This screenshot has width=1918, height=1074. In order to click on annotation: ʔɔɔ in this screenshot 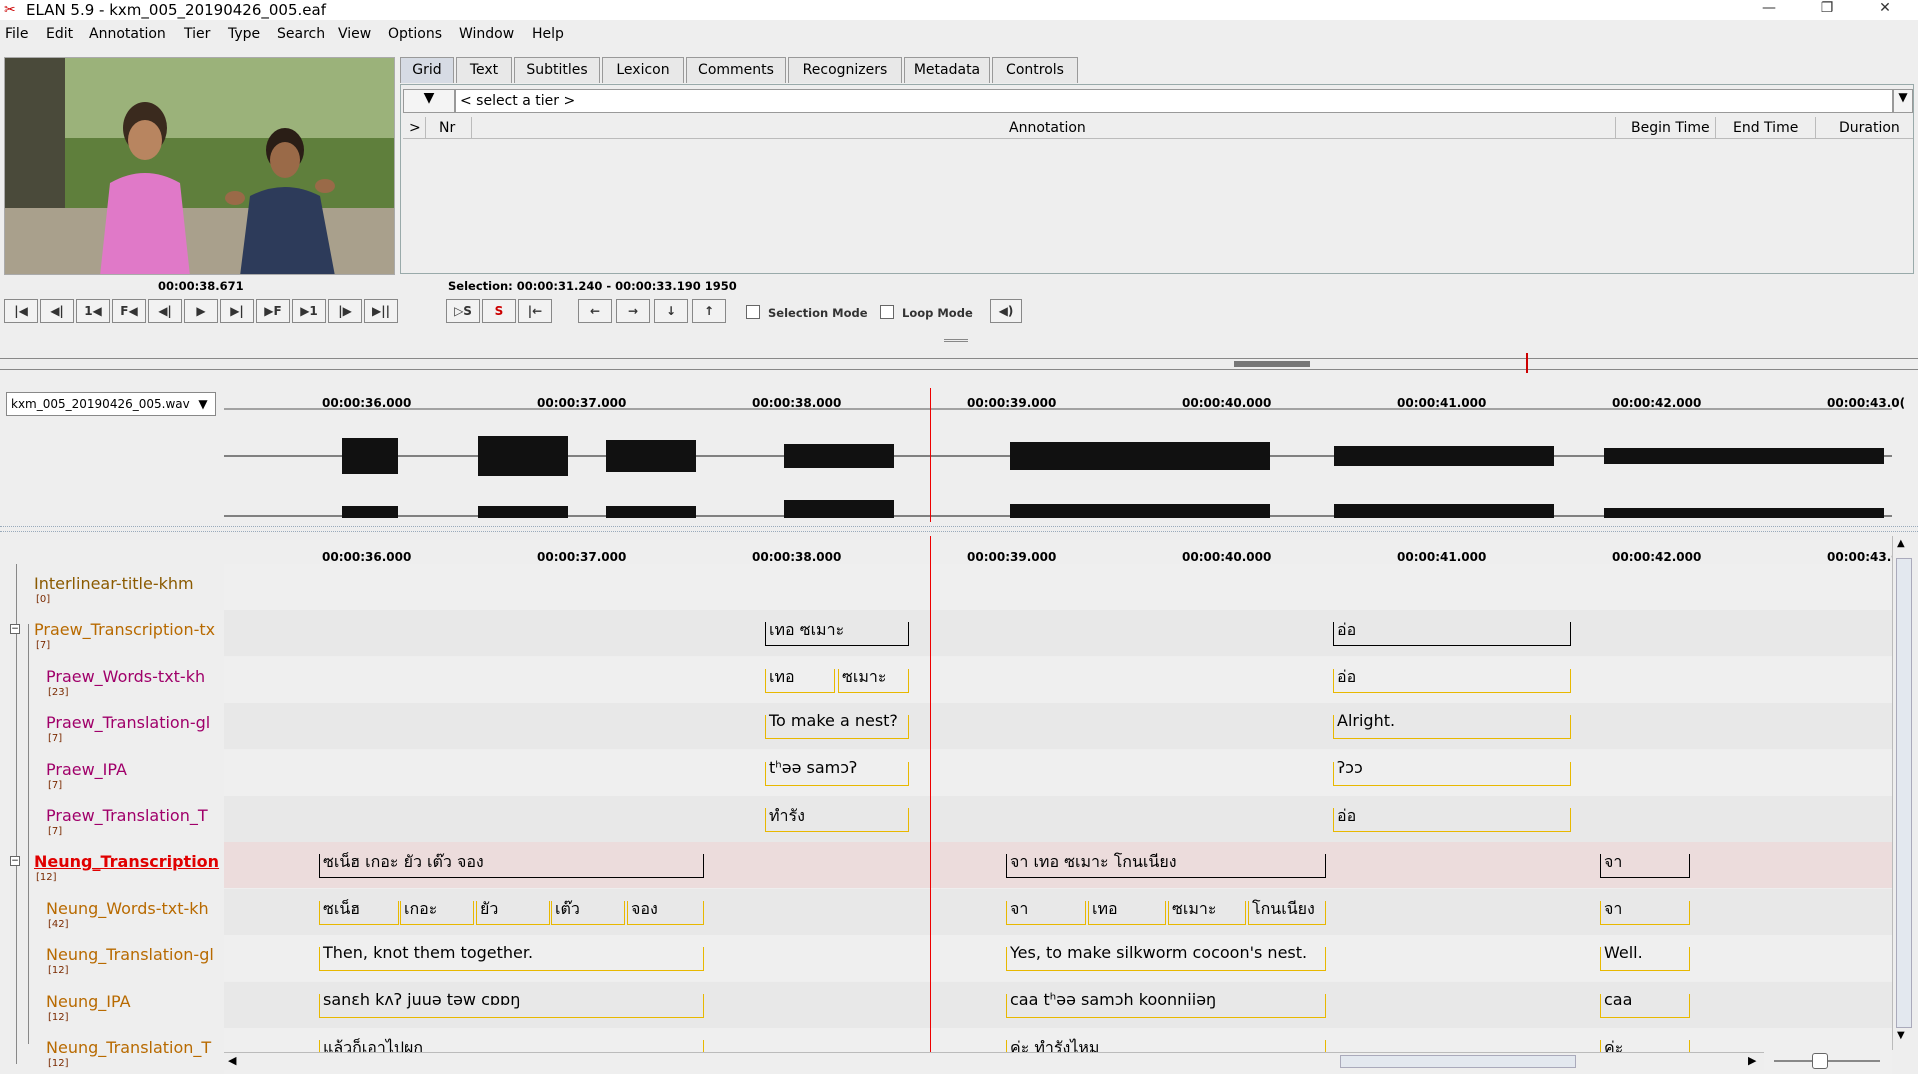, I will do `click(1452, 772)`.